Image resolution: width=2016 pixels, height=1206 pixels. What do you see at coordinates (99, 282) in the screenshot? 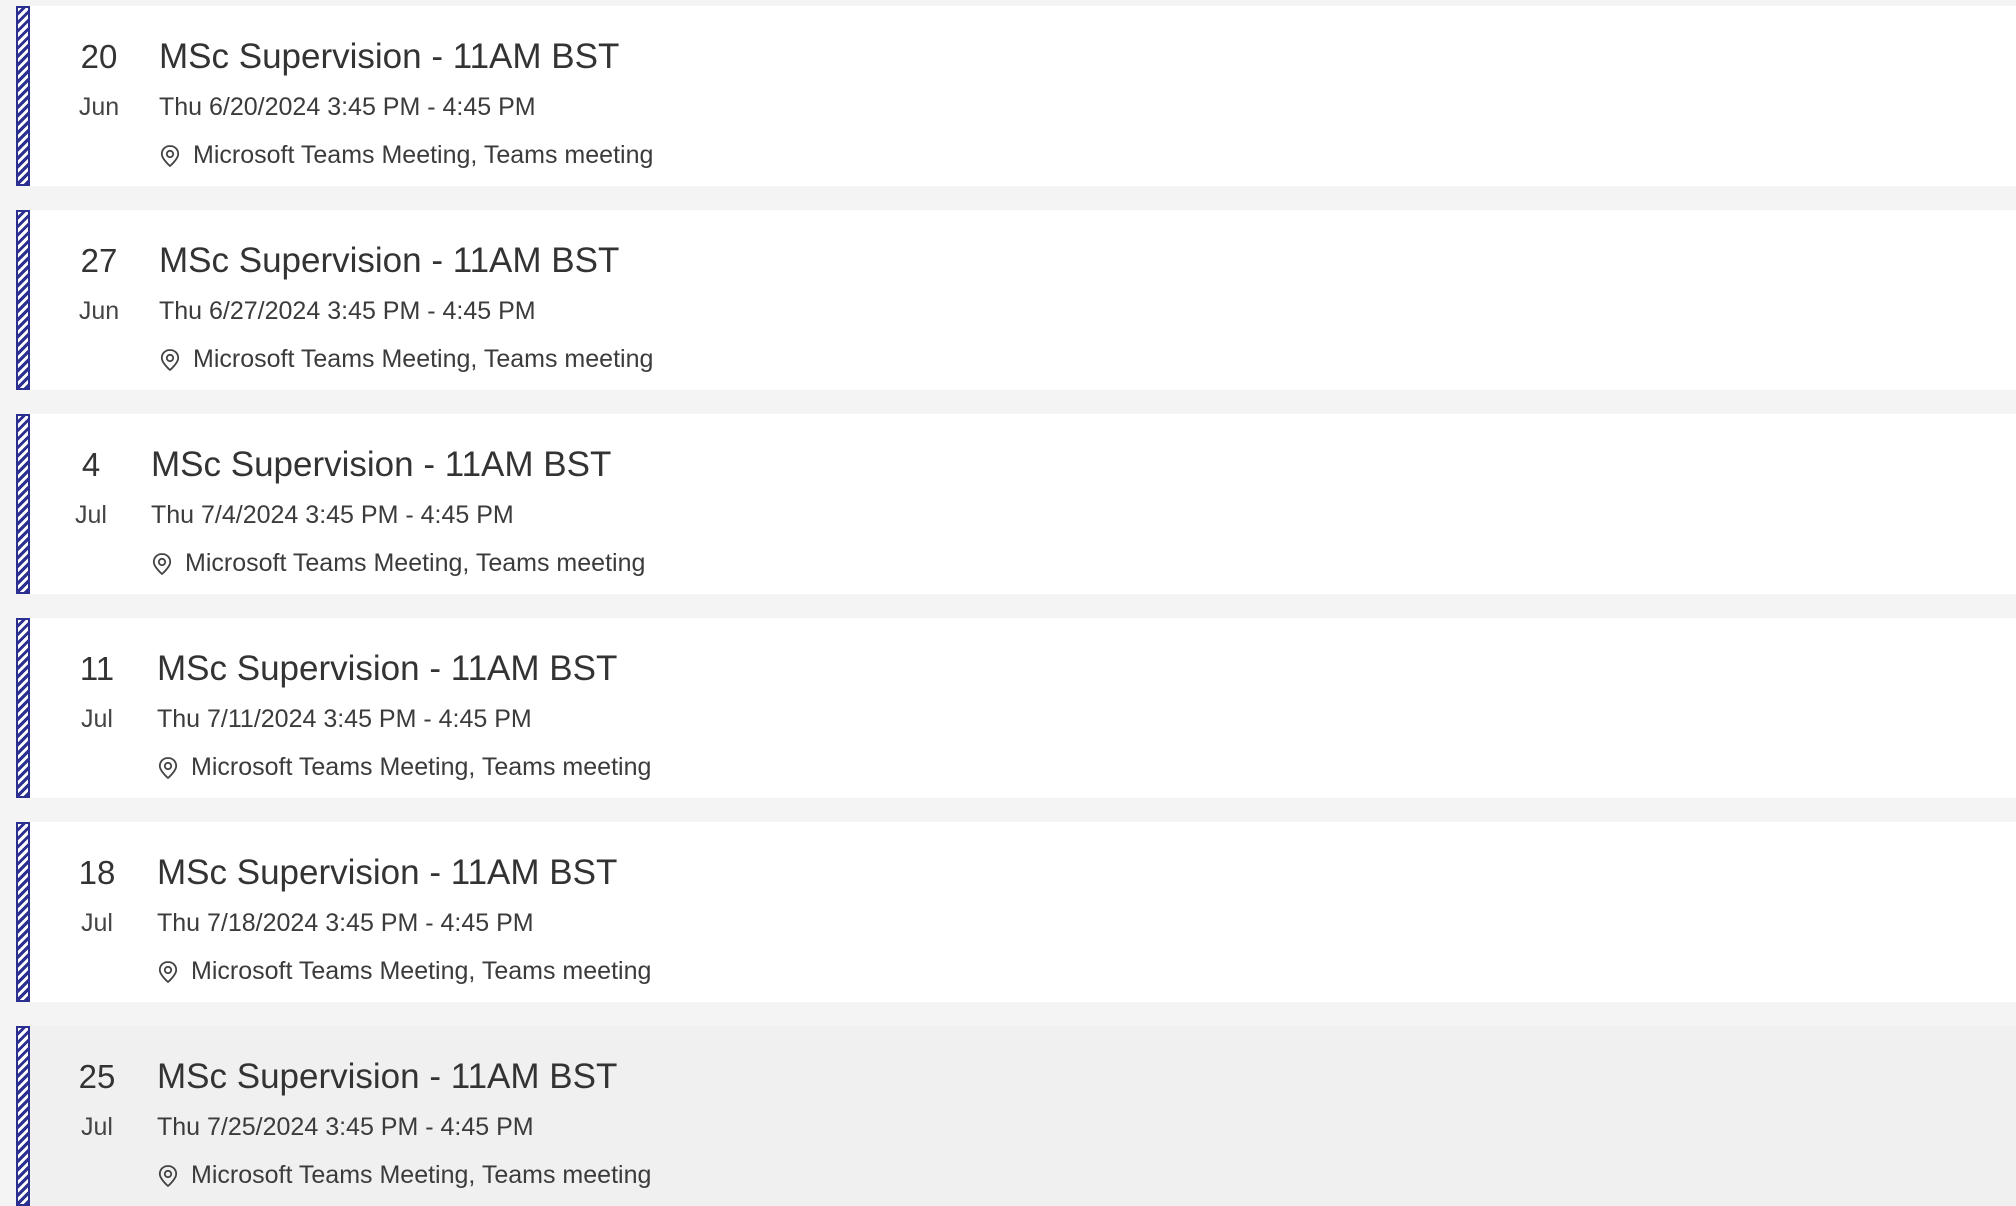
I see `event-date: 27 Jun` at bounding box center [99, 282].